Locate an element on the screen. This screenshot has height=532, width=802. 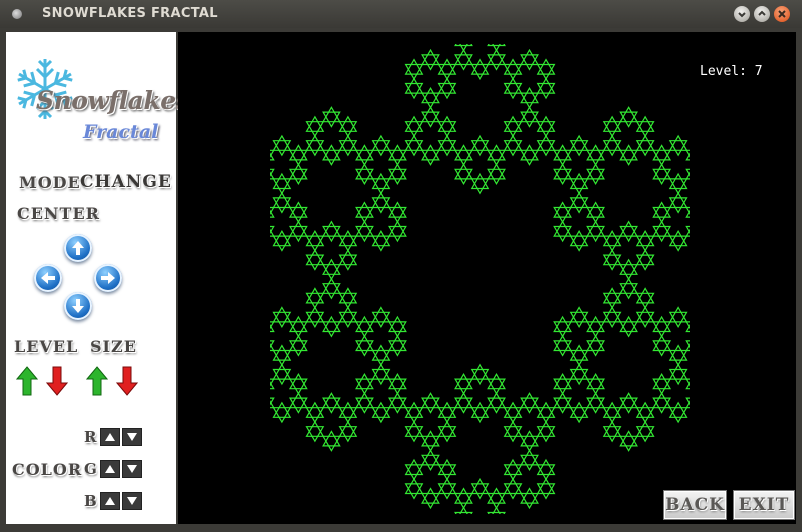
green-label: G is located at coordinates (90, 469).